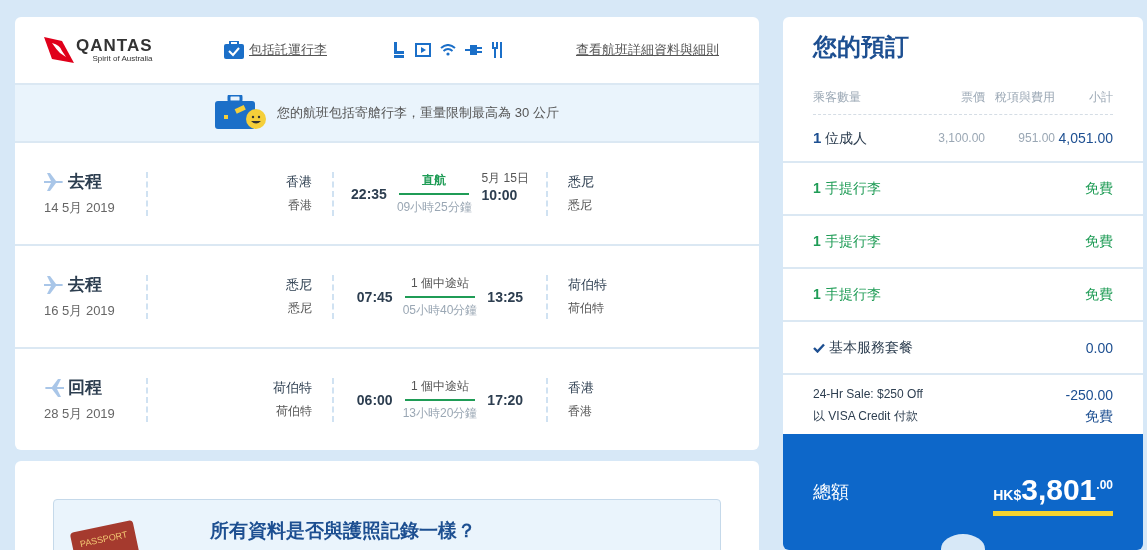  Describe the element at coordinates (580, 205) in the screenshot. I see `destination-airport: 悉尼` at that location.